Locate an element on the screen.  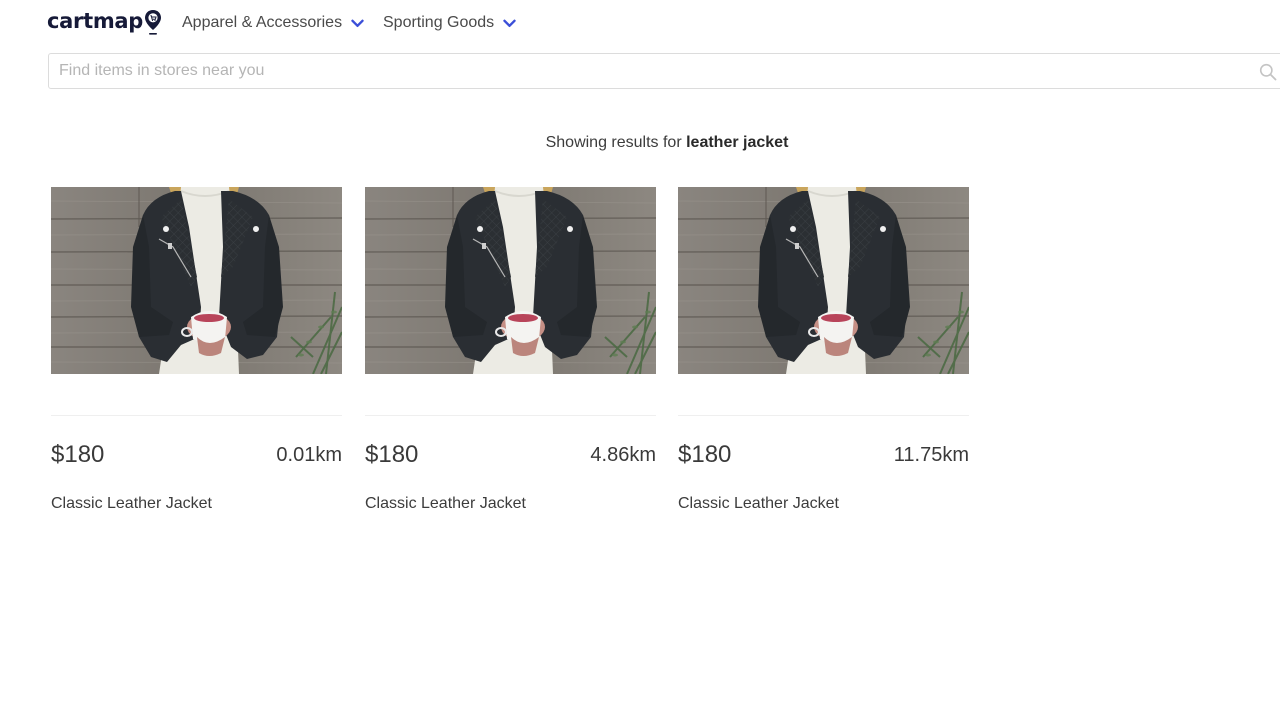
search-input is located at coordinates (664, 71).